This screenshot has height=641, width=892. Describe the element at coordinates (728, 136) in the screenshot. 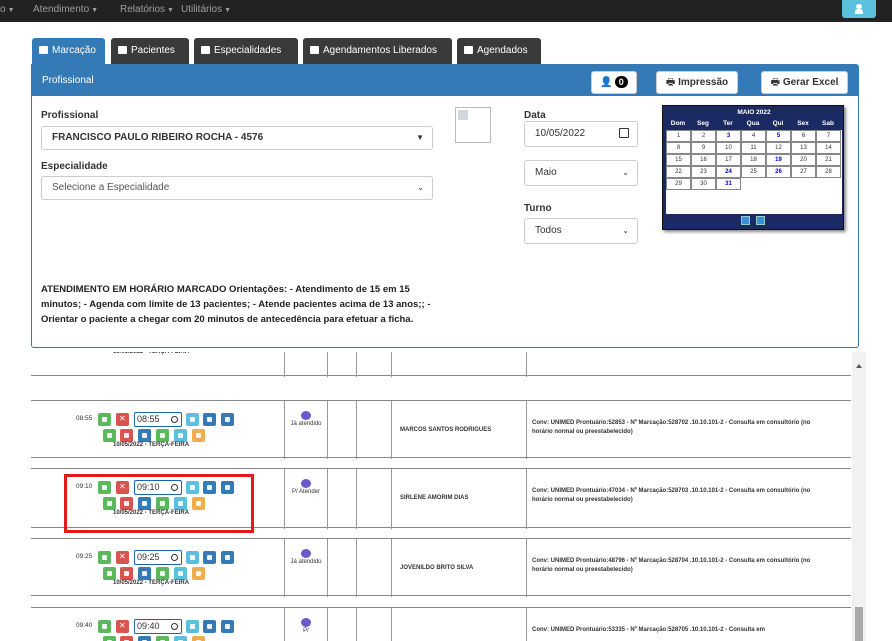

I see `calendar-day: 3` at that location.